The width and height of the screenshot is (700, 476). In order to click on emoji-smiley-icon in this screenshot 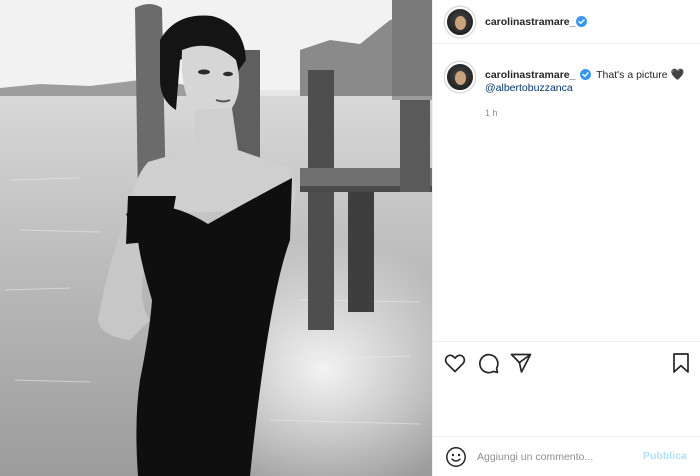, I will do `click(456, 457)`.